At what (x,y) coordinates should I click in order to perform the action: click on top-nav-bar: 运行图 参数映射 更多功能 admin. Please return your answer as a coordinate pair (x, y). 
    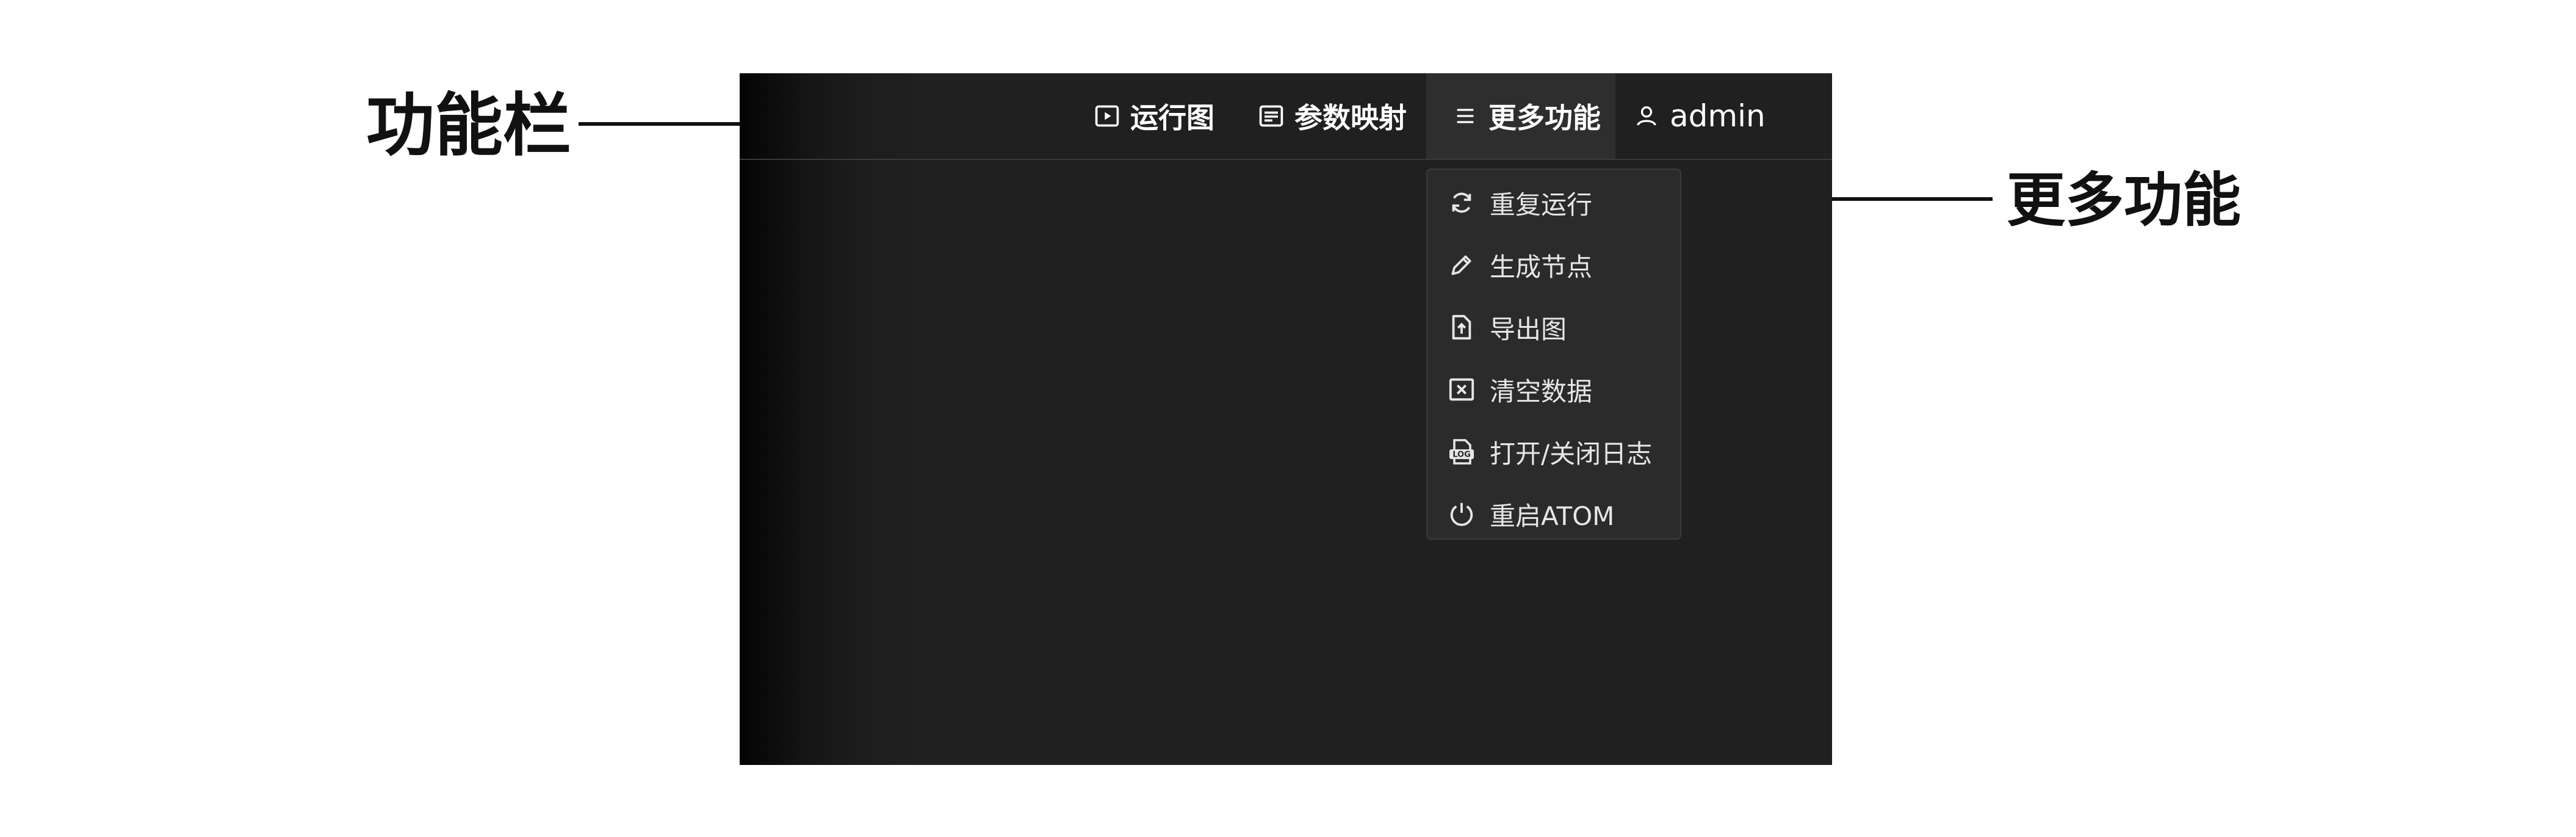
    Looking at the image, I should click on (1286, 116).